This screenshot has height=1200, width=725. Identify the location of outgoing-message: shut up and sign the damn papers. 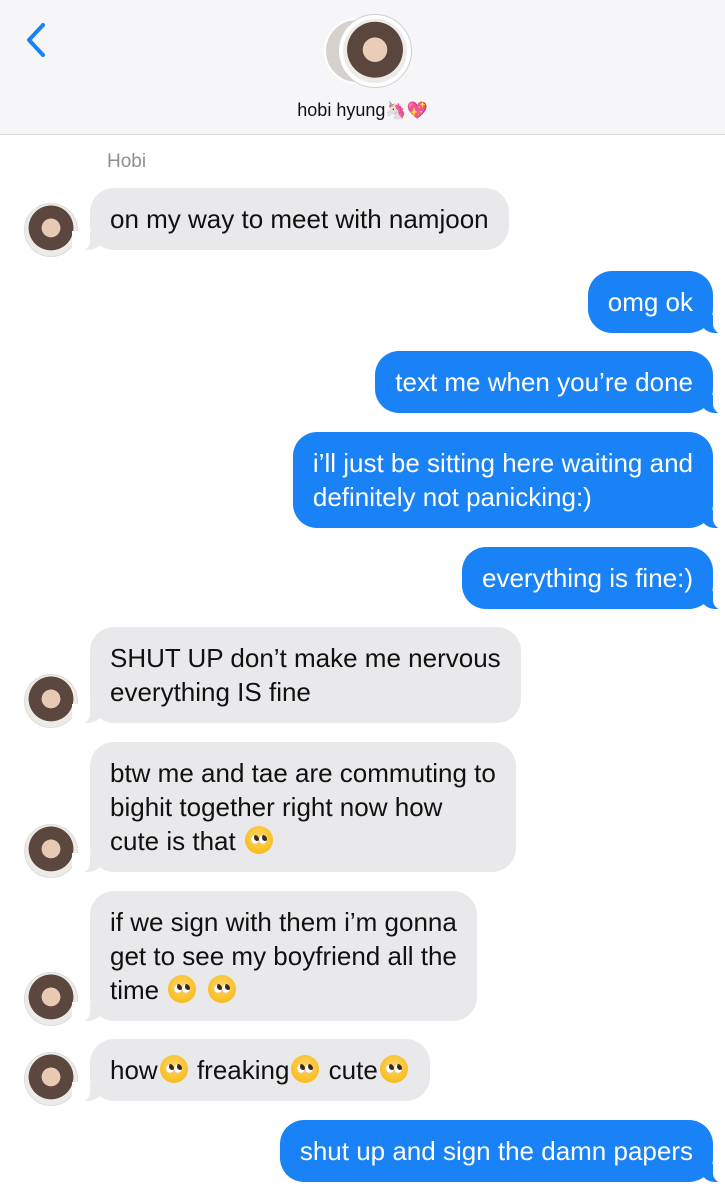
(502, 1151).